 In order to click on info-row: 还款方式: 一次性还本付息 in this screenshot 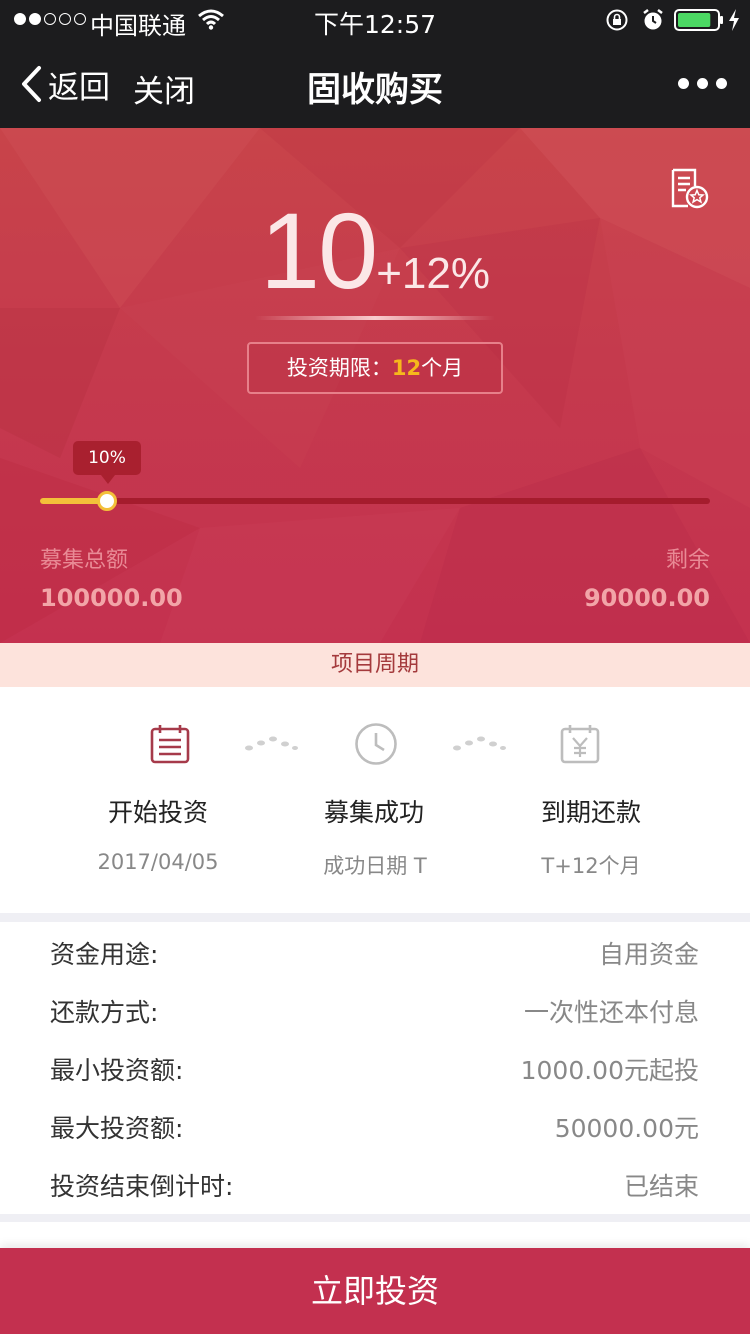, I will do `click(375, 1009)`.